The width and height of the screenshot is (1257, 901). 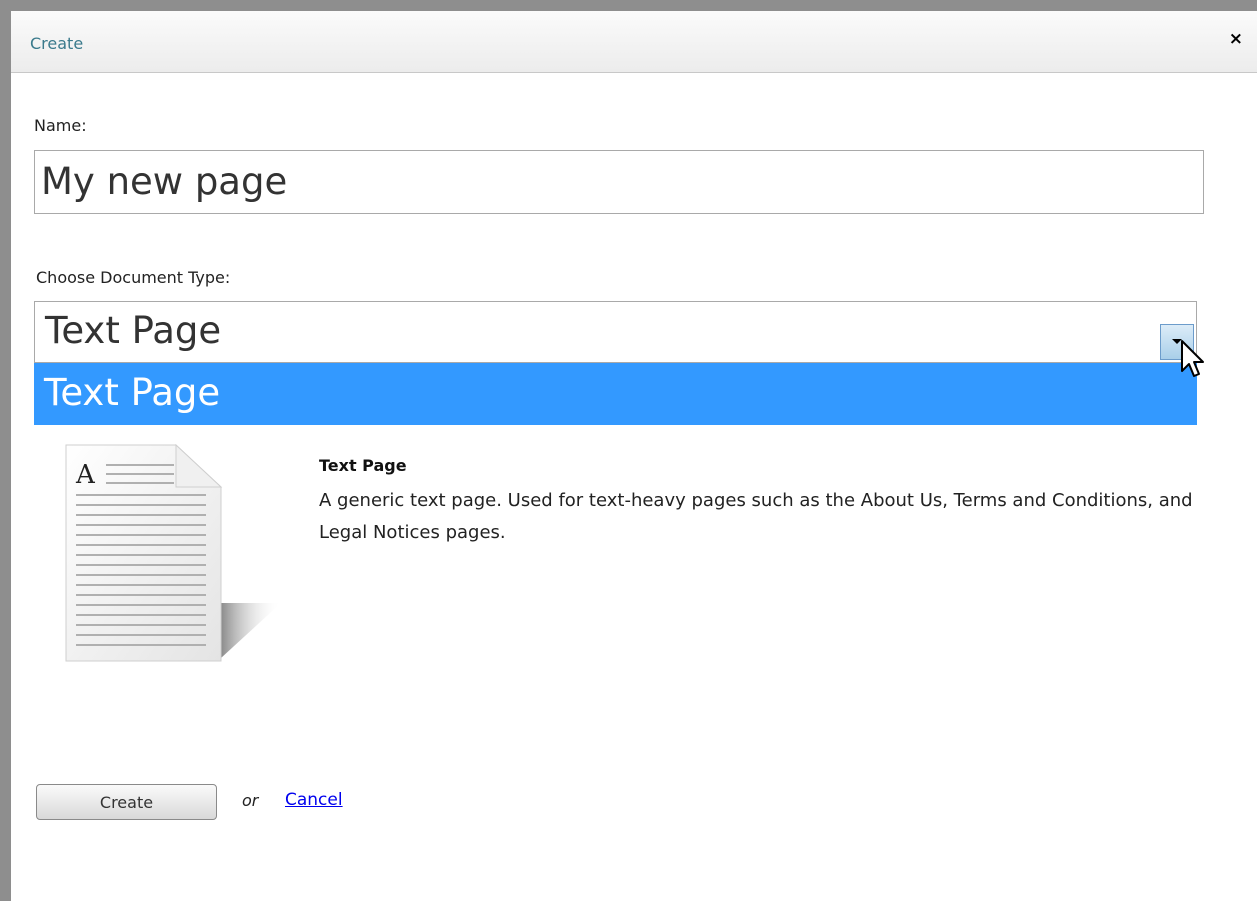 What do you see at coordinates (619, 182) in the screenshot?
I see `name-input` at bounding box center [619, 182].